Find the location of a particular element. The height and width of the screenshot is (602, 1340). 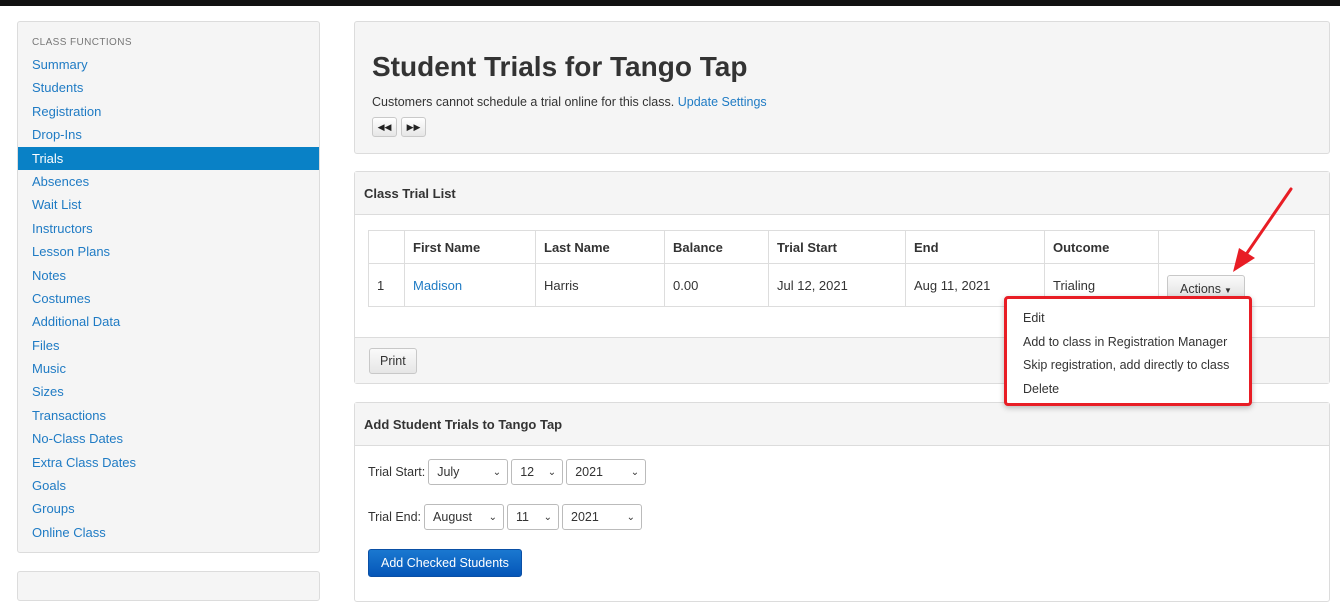

add-checked-students-button: Add Checked Students is located at coordinates (445, 563).